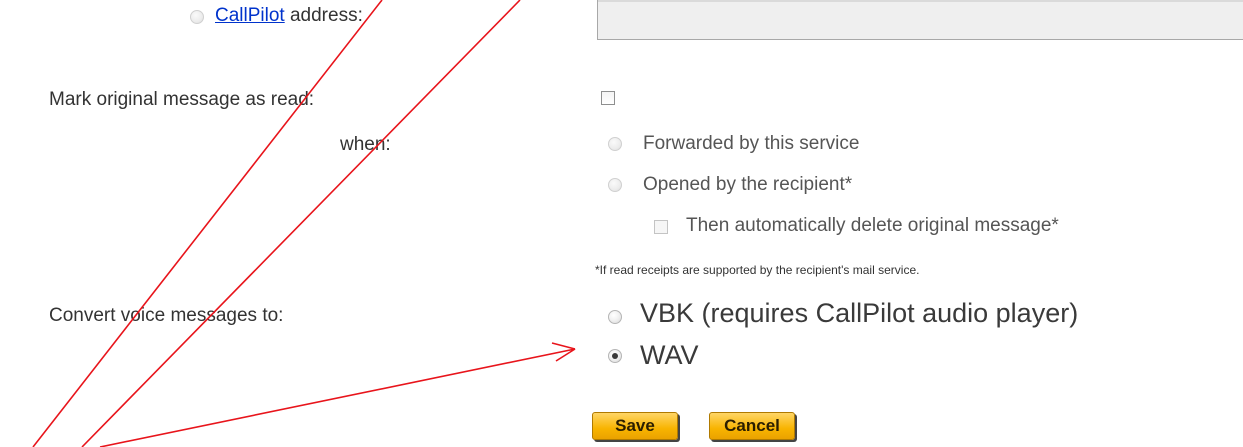 This screenshot has height=447, width=1243. I want to click on wav-radio, so click(615, 356).